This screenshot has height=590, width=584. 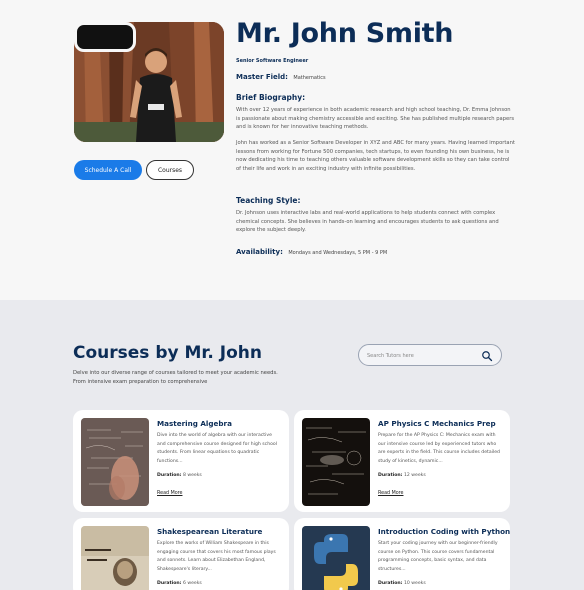 I want to click on master-field: Master Field: Mathematics, so click(x=281, y=77).